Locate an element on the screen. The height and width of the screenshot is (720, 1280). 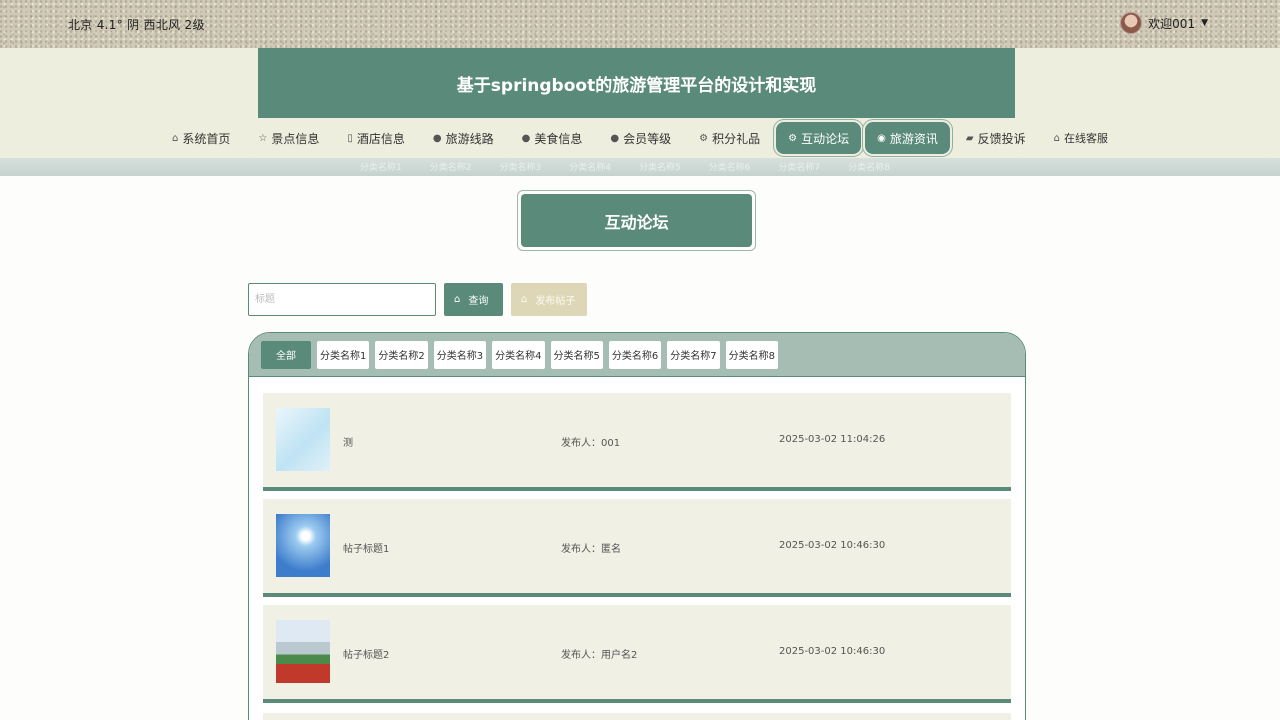
post-author: 发布人：匿名 is located at coordinates (591, 549).